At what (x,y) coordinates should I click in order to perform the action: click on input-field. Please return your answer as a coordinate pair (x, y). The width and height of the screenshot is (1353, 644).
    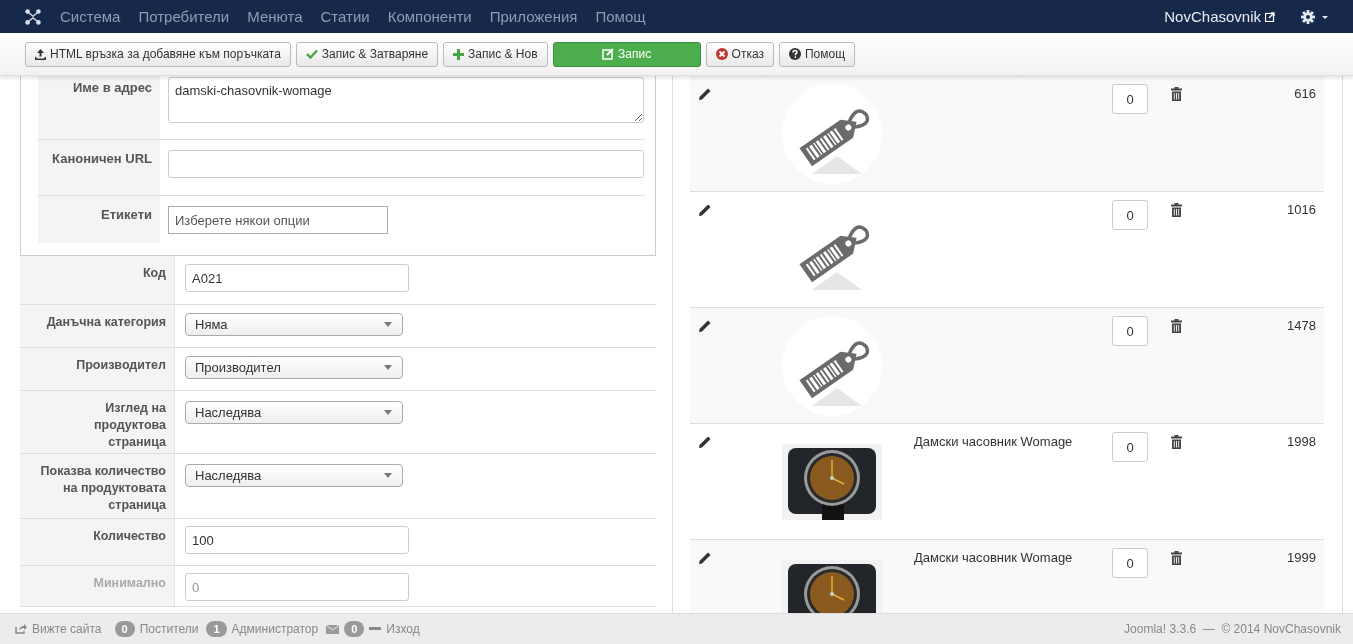
    Looking at the image, I should click on (406, 164).